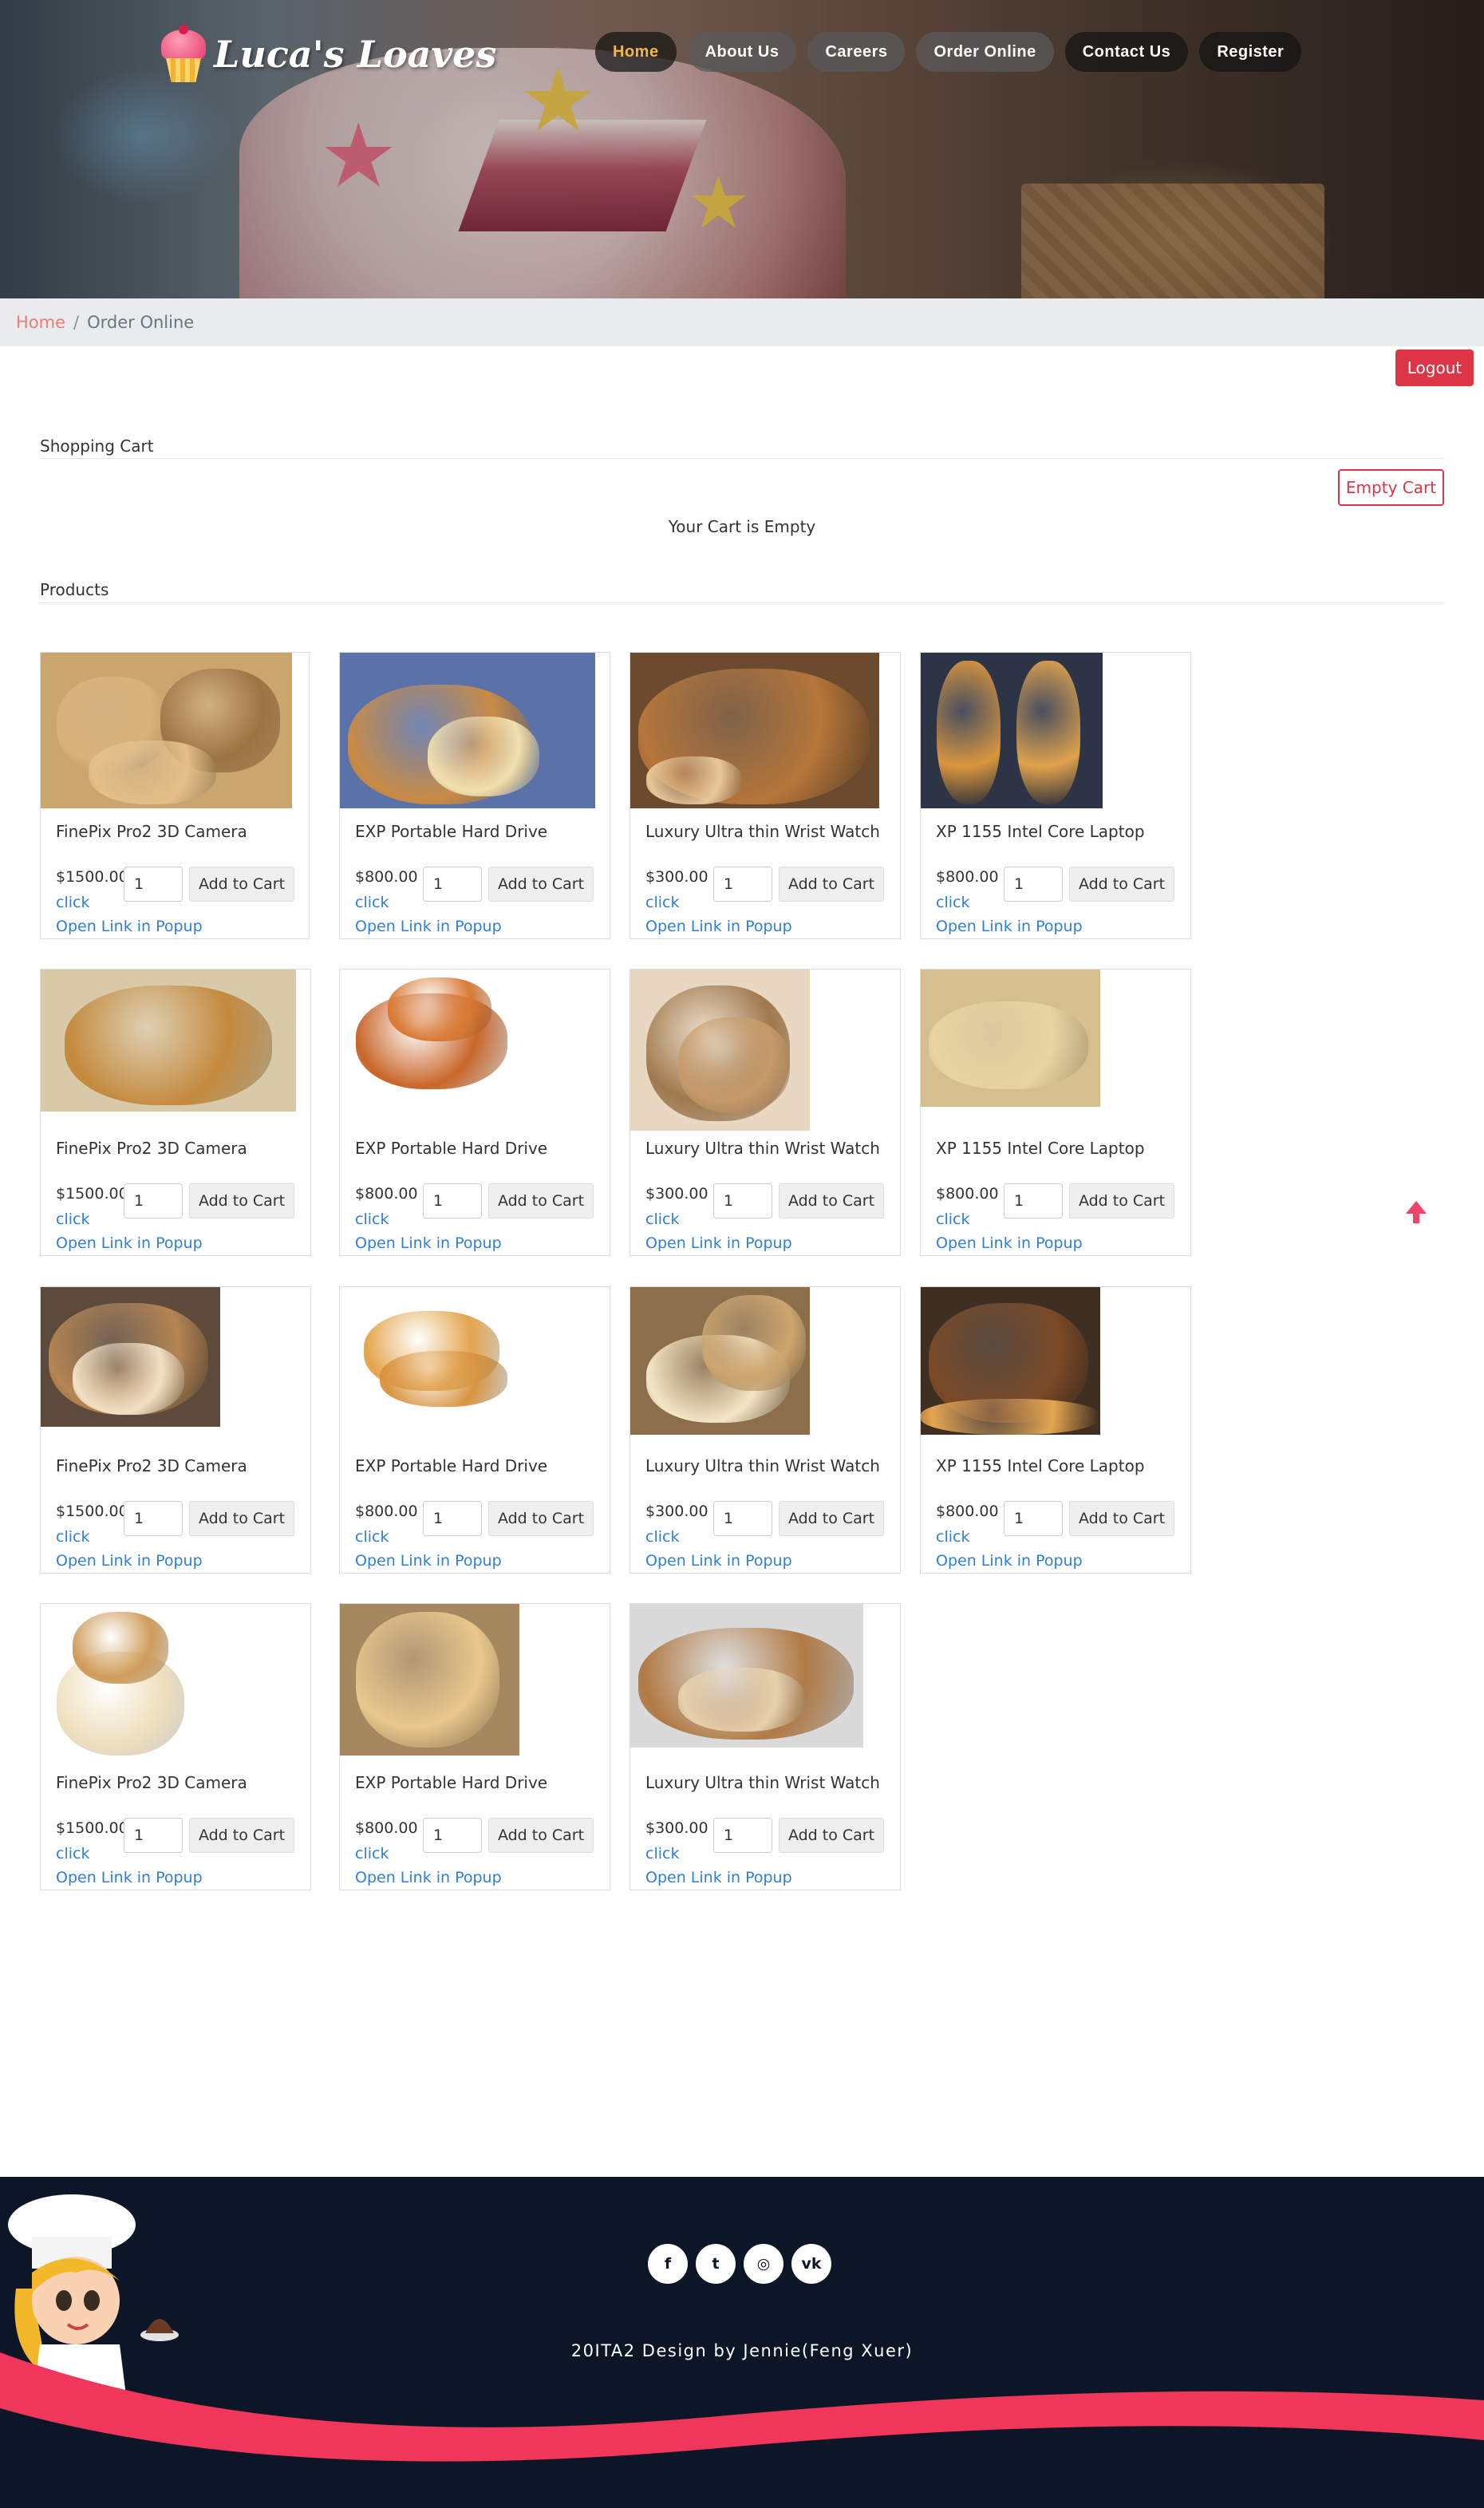 The width and height of the screenshot is (1484, 2508). Describe the element at coordinates (811, 2264) in the screenshot. I see `vk-icon: vk` at that location.